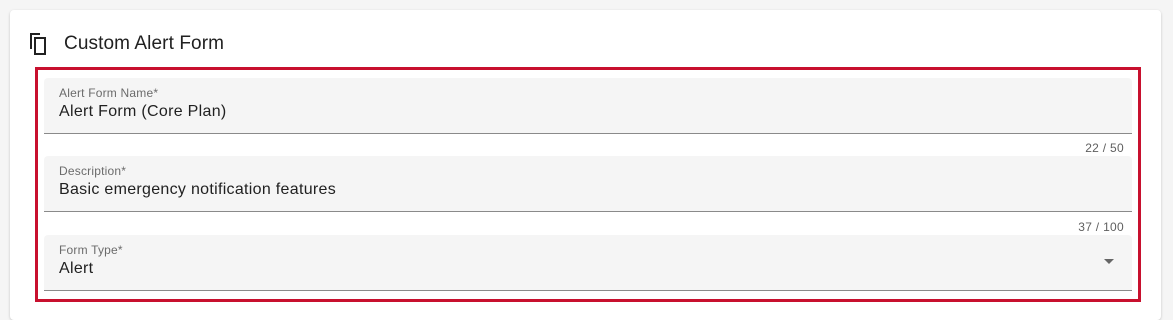  Describe the element at coordinates (76, 268) in the screenshot. I see `form-type-selected-value: Alert` at that location.